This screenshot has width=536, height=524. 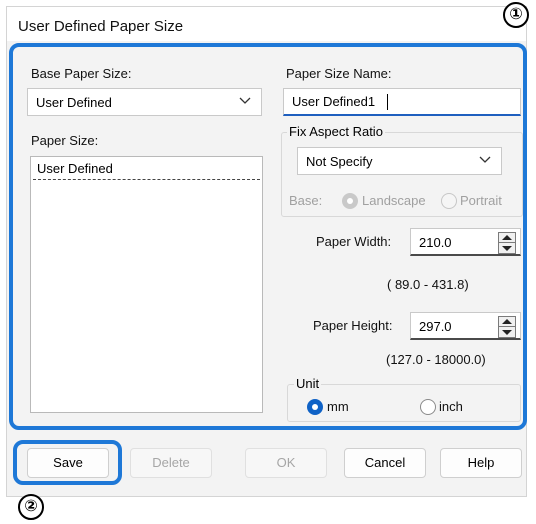 What do you see at coordinates (354, 241) in the screenshot?
I see `paper-width-label: Paper Width:` at bounding box center [354, 241].